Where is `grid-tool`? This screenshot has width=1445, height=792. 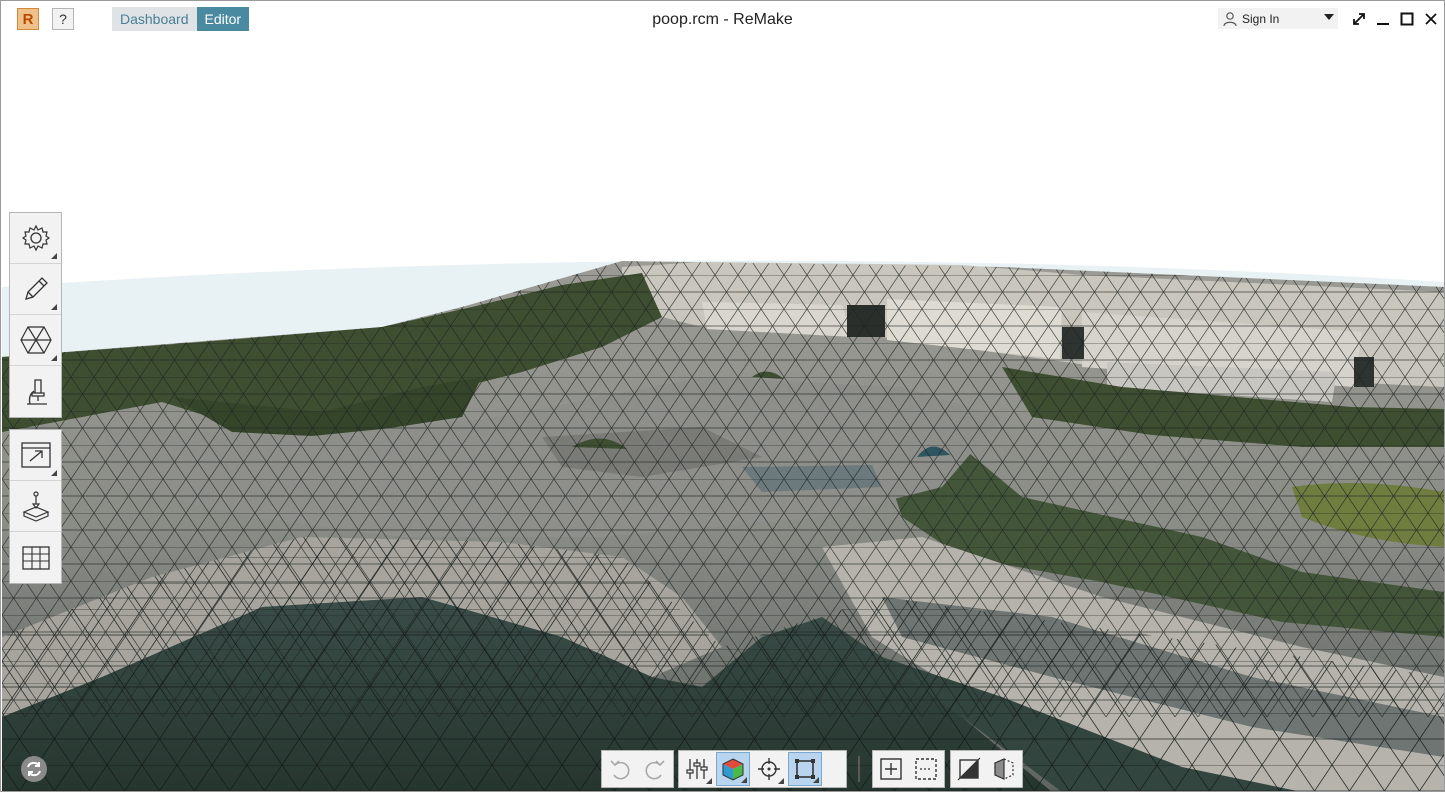
grid-tool is located at coordinates (35, 557).